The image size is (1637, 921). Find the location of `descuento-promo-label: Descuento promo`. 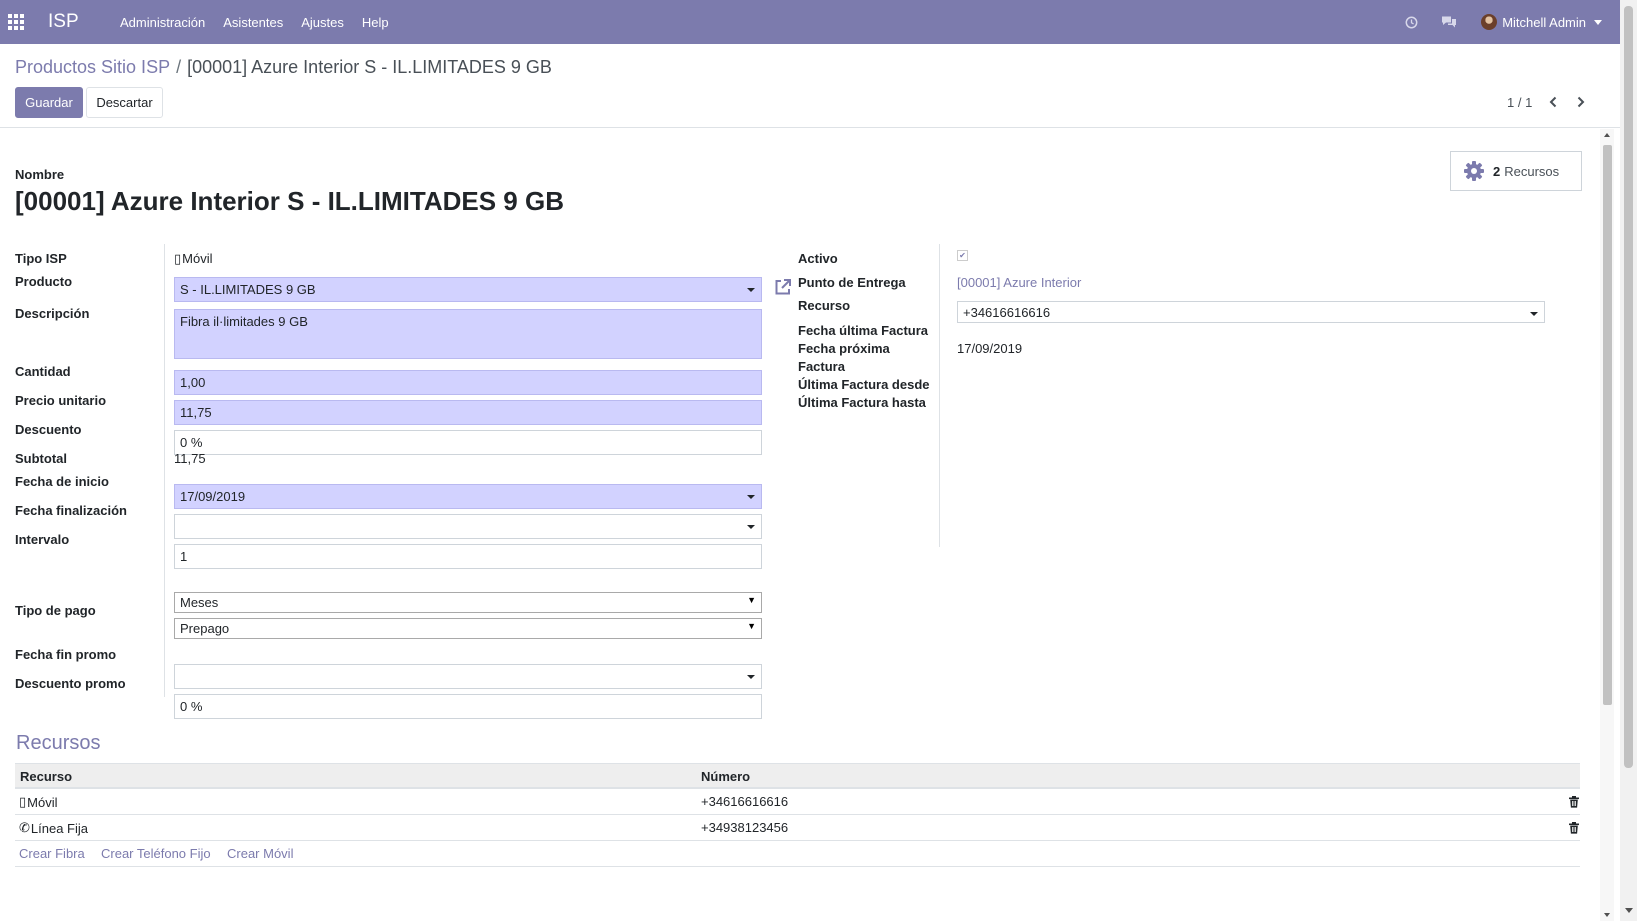

descuento-promo-label: Descuento promo is located at coordinates (70, 683).